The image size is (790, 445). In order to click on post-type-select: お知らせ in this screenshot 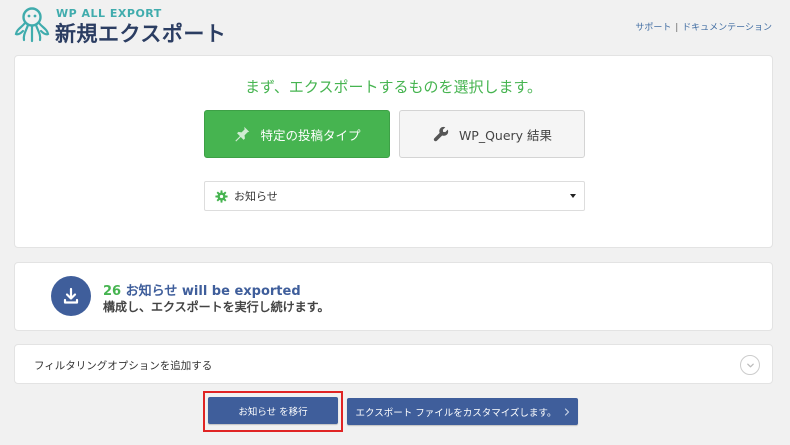, I will do `click(394, 196)`.